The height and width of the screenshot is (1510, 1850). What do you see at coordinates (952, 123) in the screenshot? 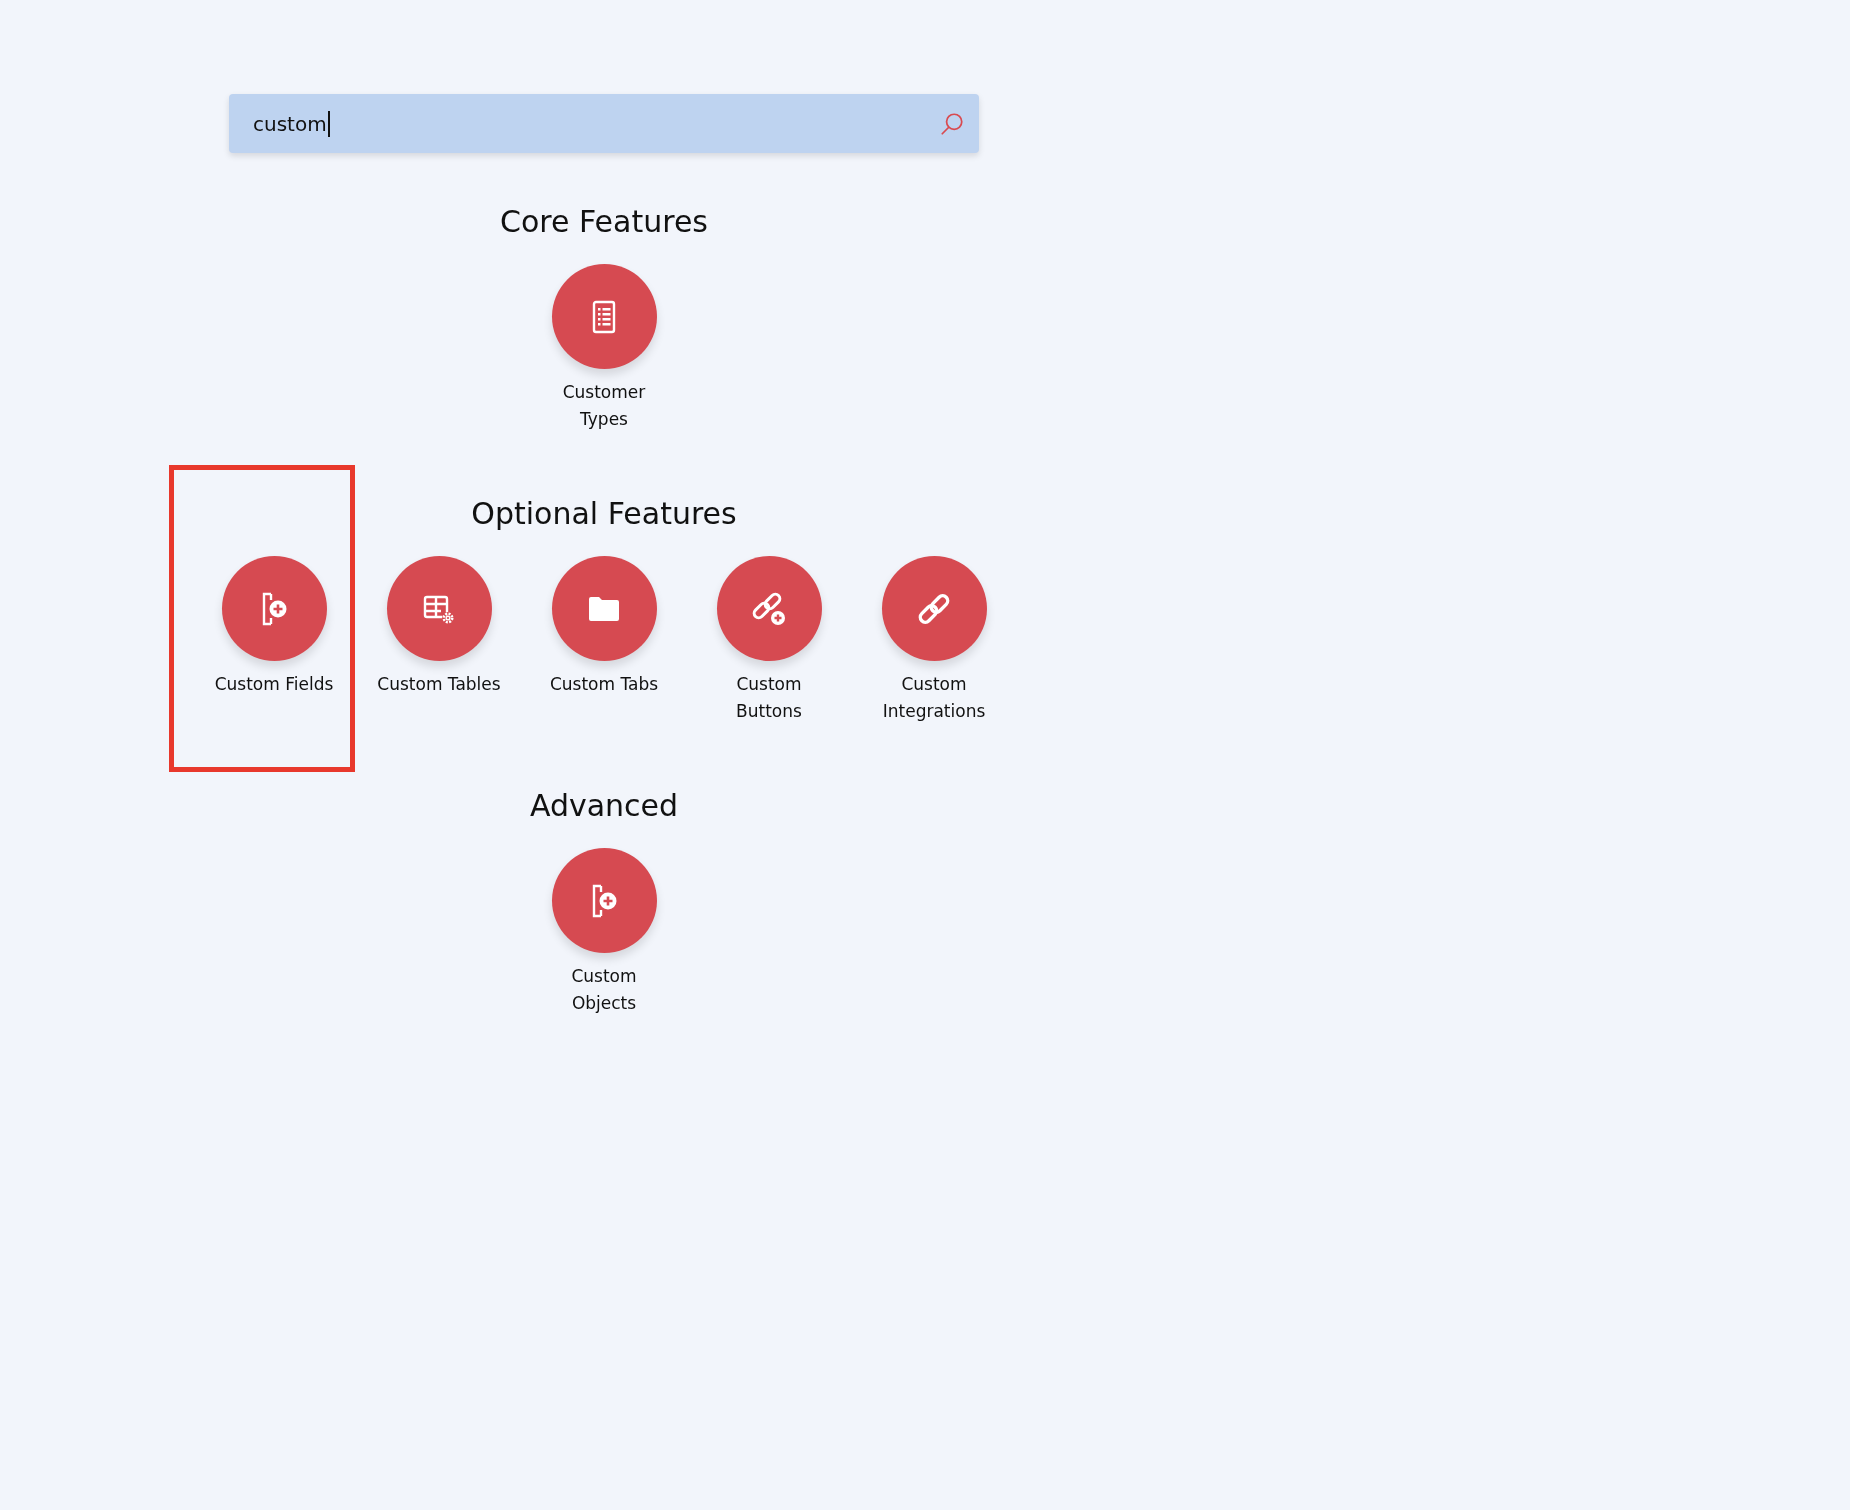
I see `search-icon` at bounding box center [952, 123].